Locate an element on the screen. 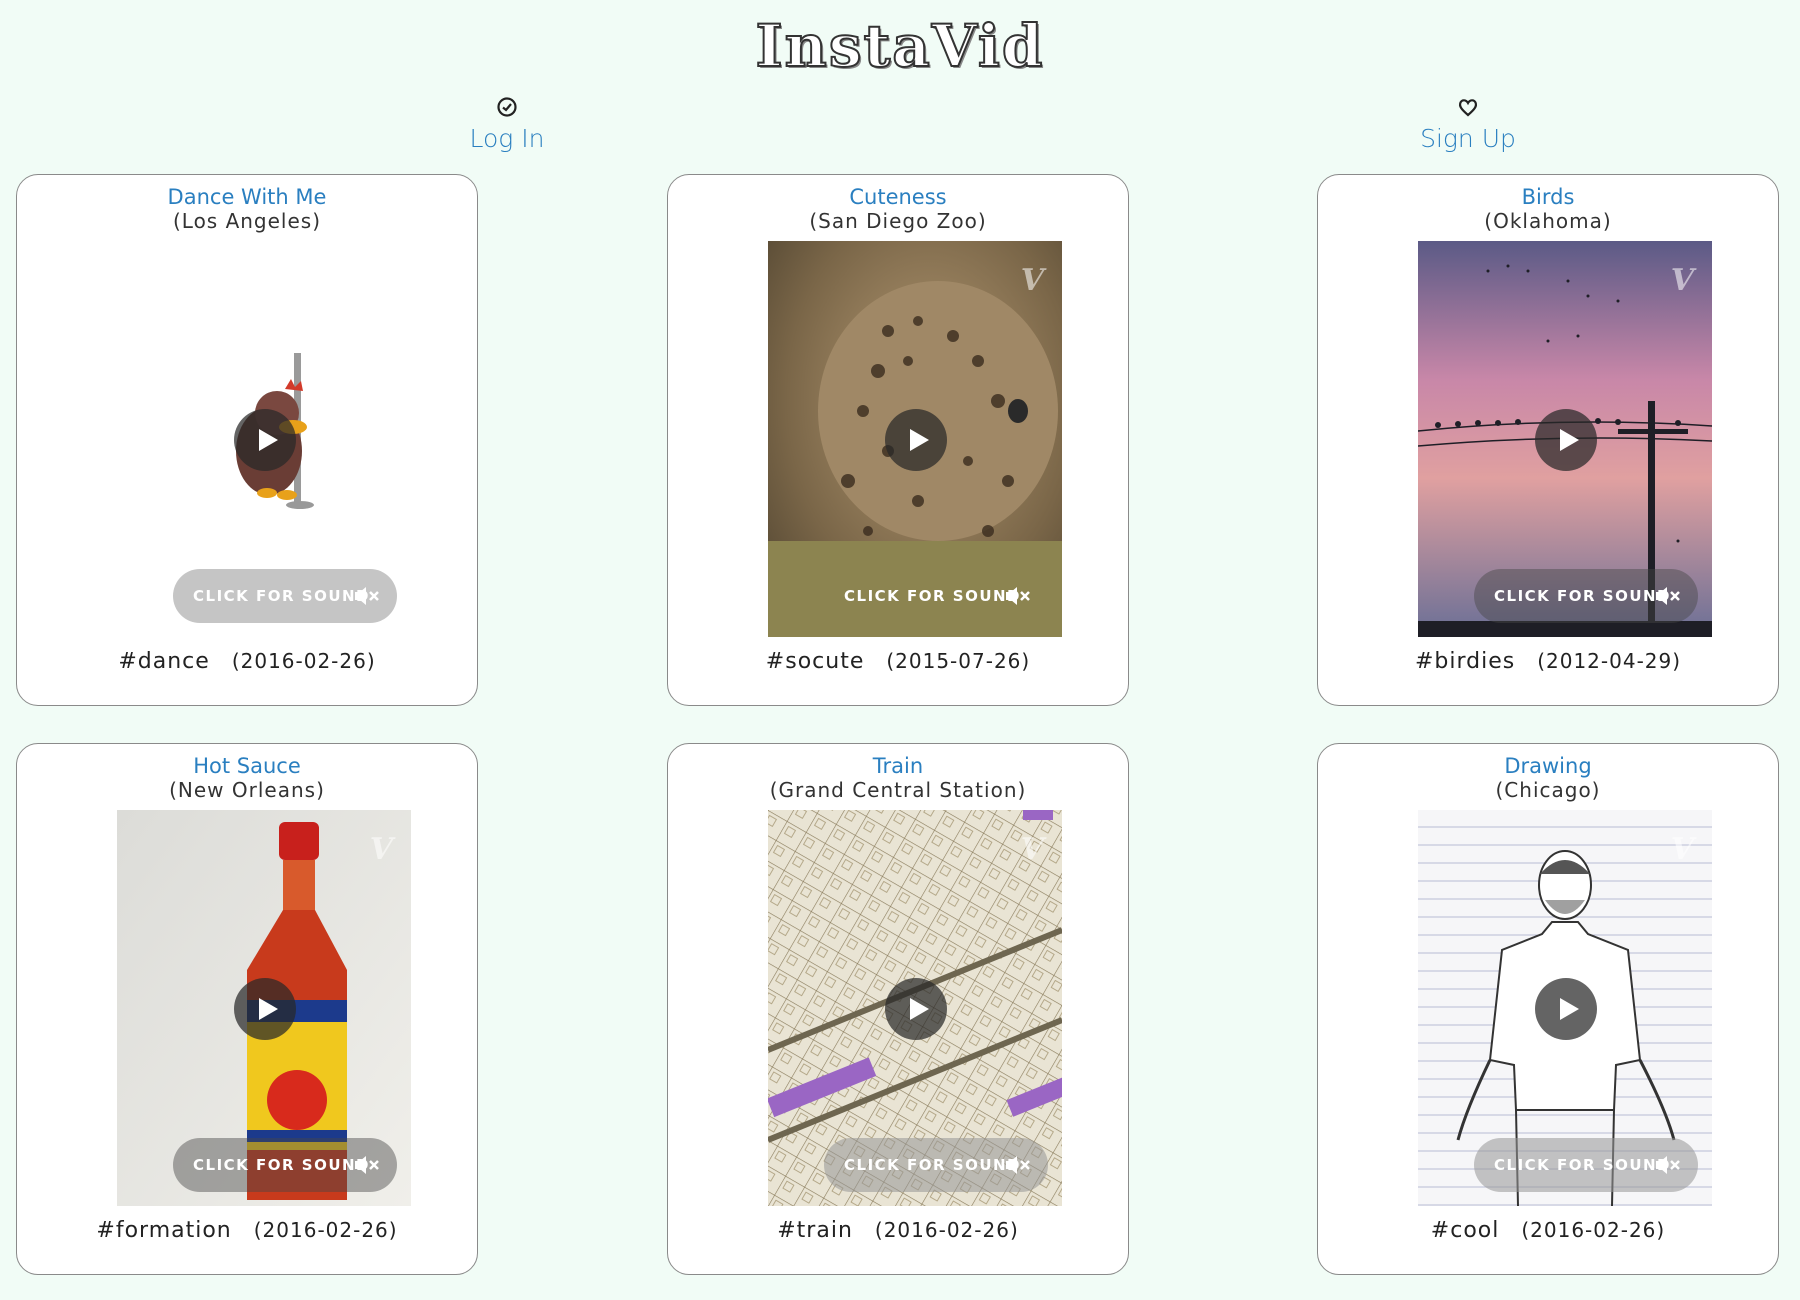  card-footer: #socute (2015-07-26) is located at coordinates (898, 661).